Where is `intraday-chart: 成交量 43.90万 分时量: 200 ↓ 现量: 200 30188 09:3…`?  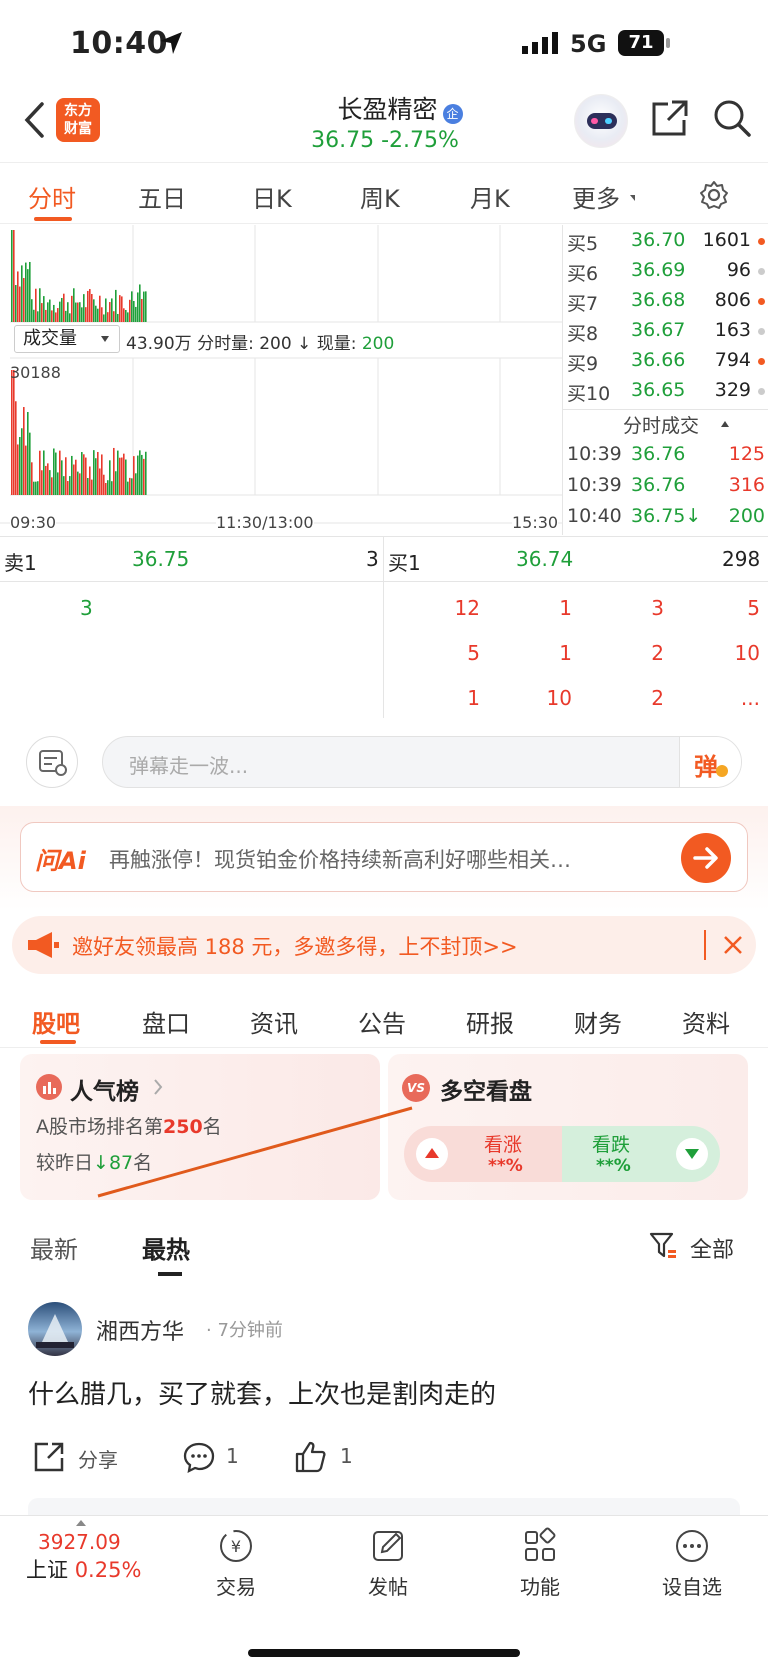
intraday-chart: 成交量 43.90万 分时量: 200 ↓ 现量: 200 30188 09:3… is located at coordinates (281, 380).